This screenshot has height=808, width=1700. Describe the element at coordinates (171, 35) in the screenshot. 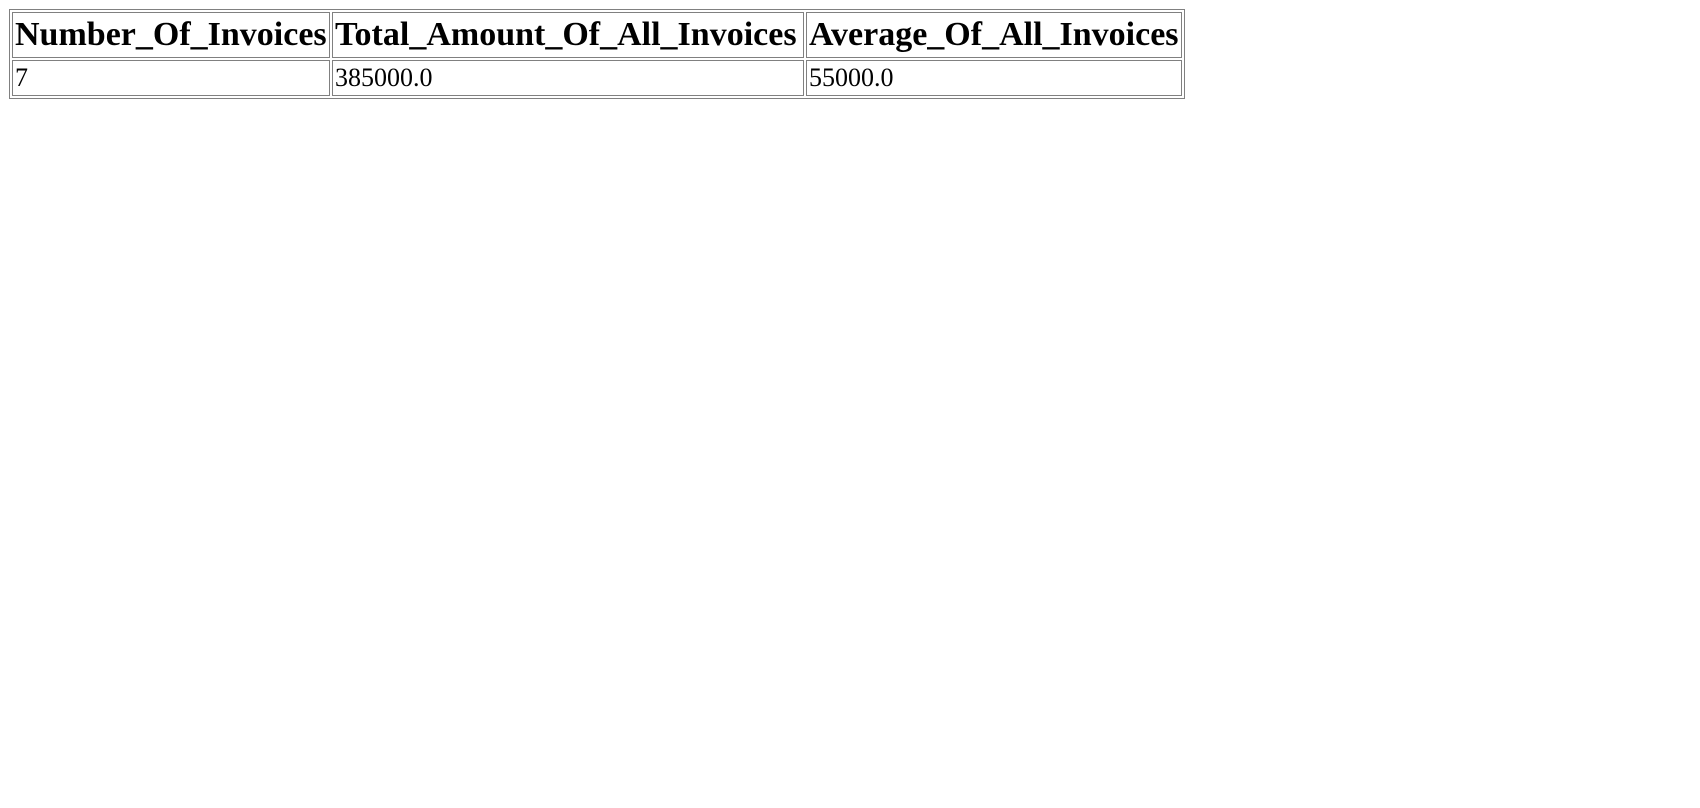

I see `column-header-number-of-invoices: Number_Of_Invoices` at that location.